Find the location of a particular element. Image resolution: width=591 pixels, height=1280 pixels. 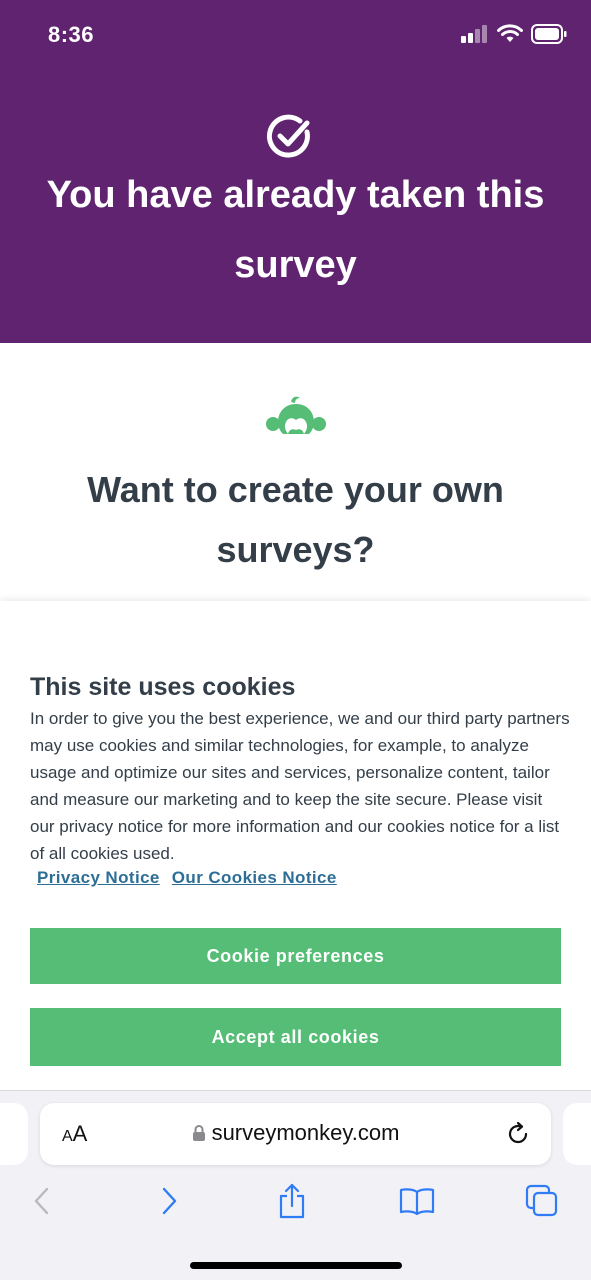

home-indicator is located at coordinates (296, 1265).